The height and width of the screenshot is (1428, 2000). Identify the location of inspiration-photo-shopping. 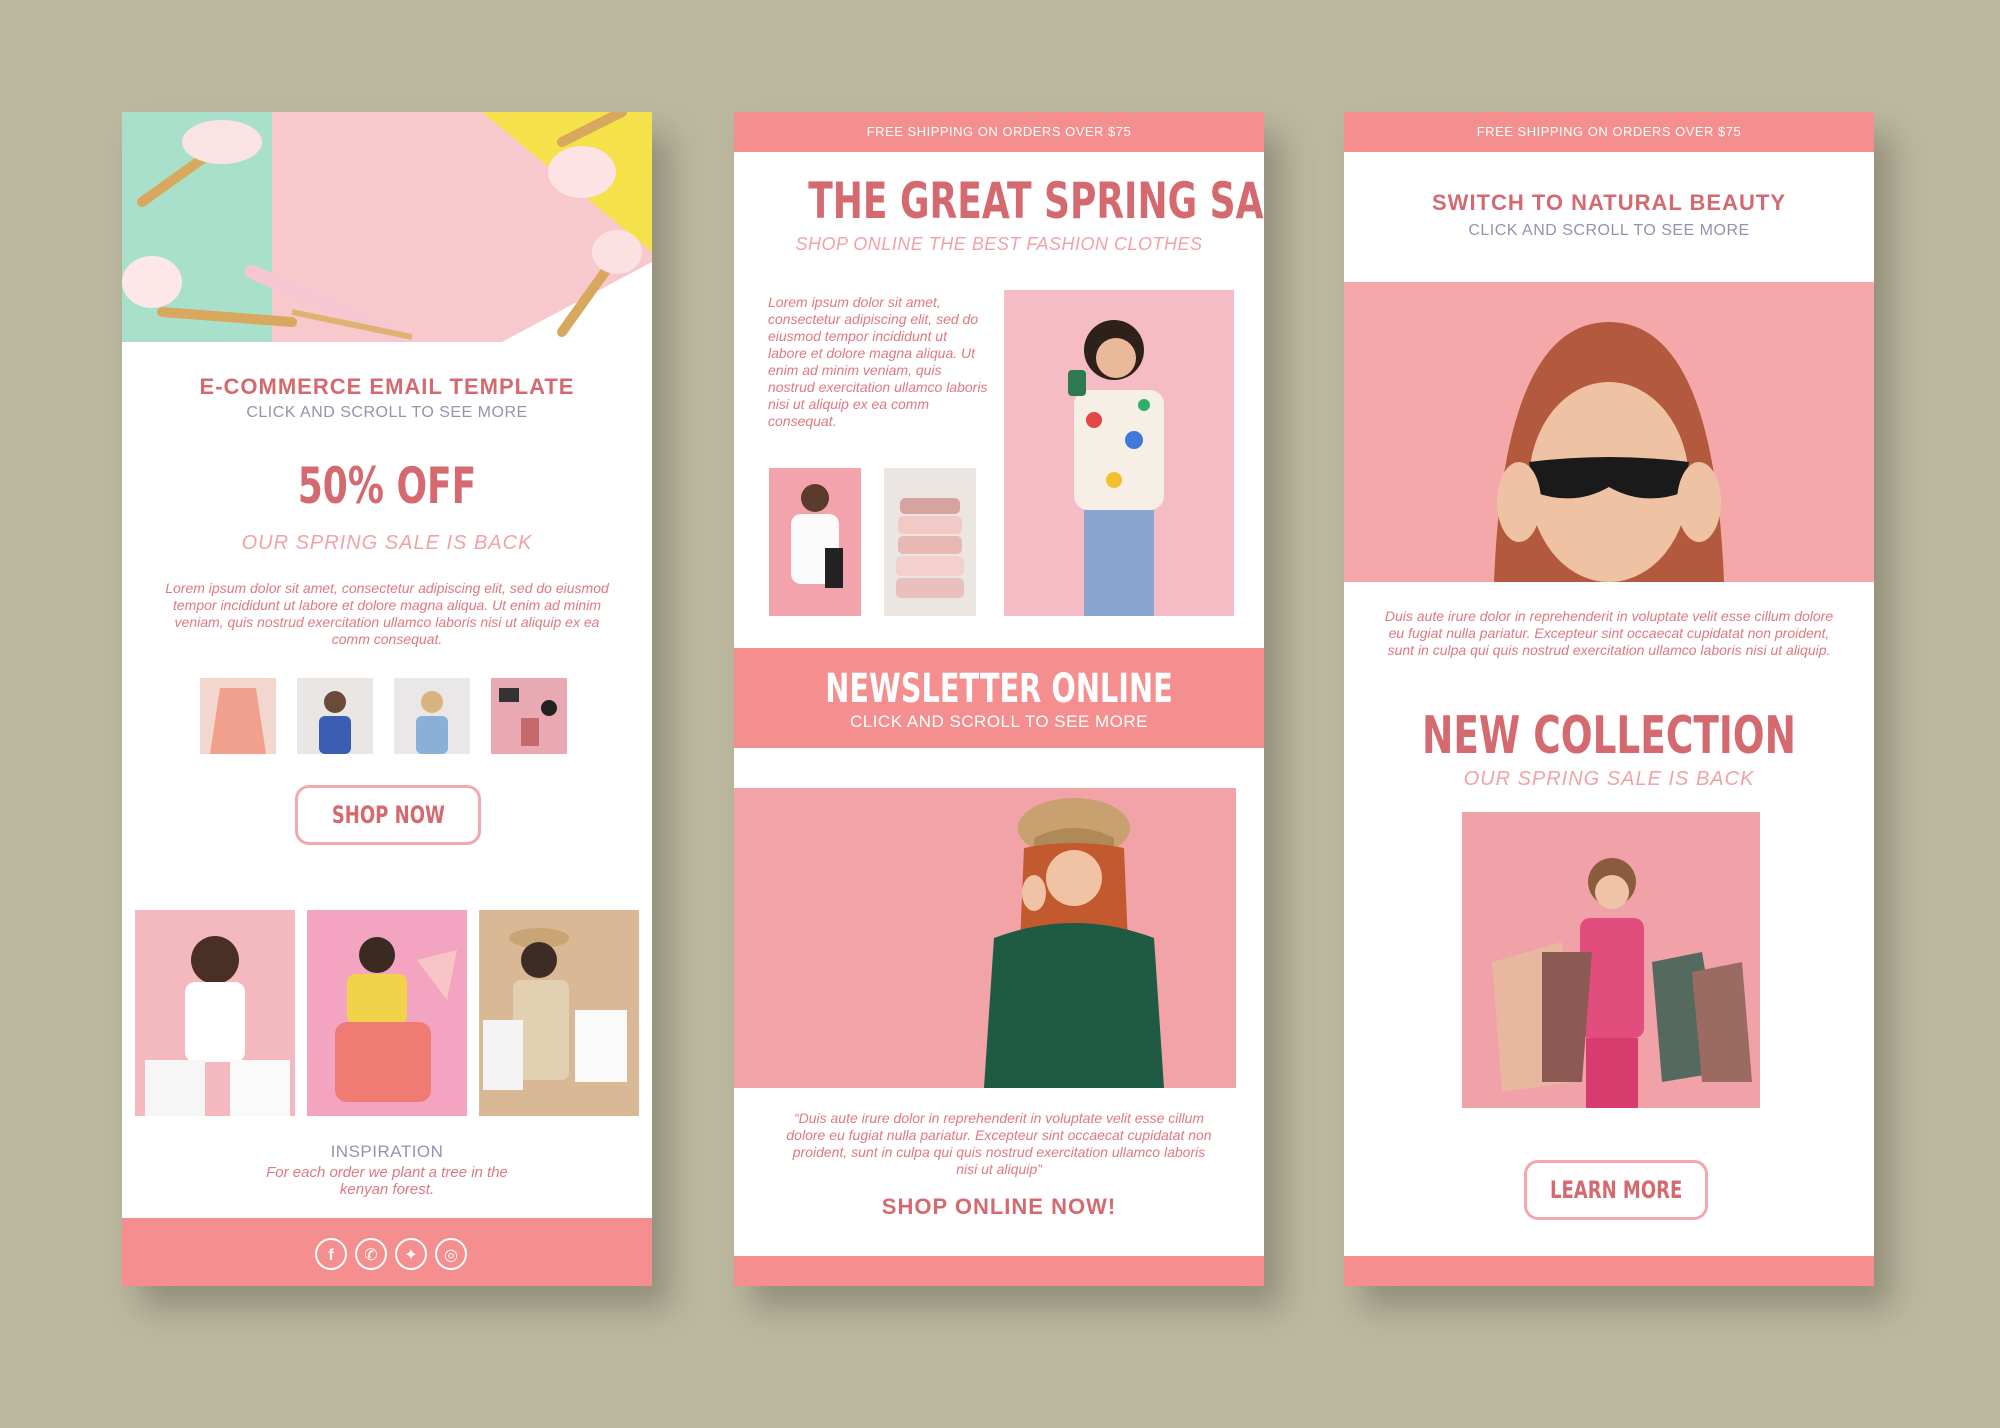
(215, 1013).